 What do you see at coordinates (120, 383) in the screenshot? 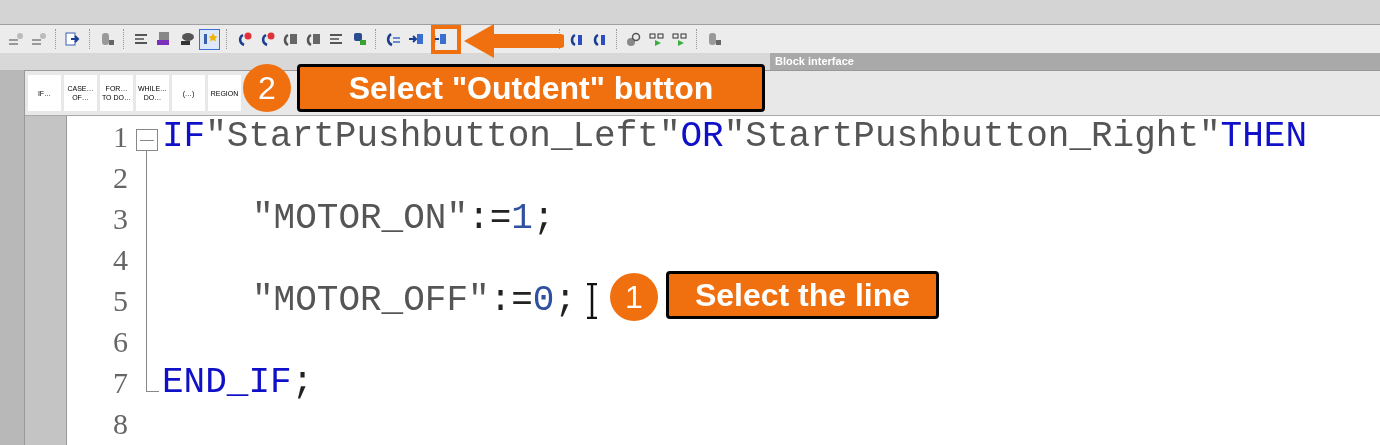
I see `line-number: 7` at bounding box center [120, 383].